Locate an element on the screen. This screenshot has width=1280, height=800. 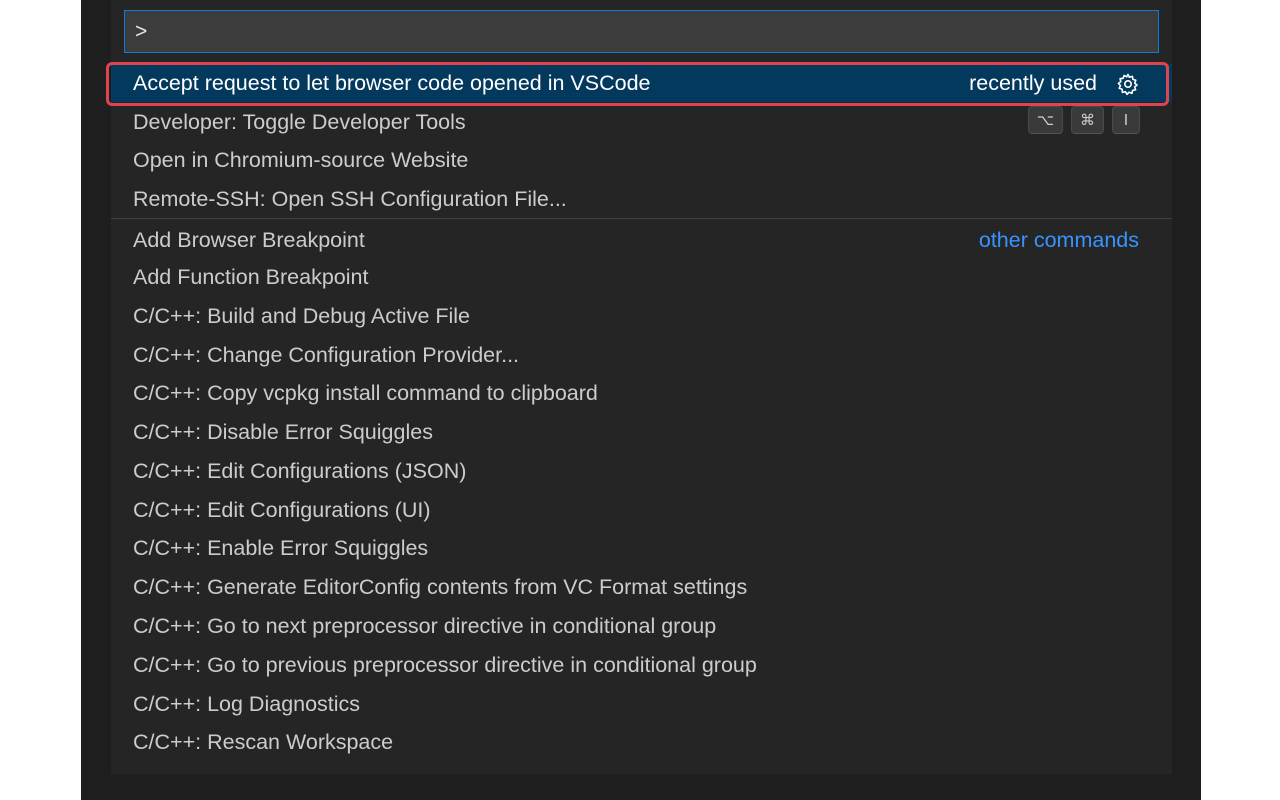
recently-used-tag: recently used is located at coordinates (1033, 83).